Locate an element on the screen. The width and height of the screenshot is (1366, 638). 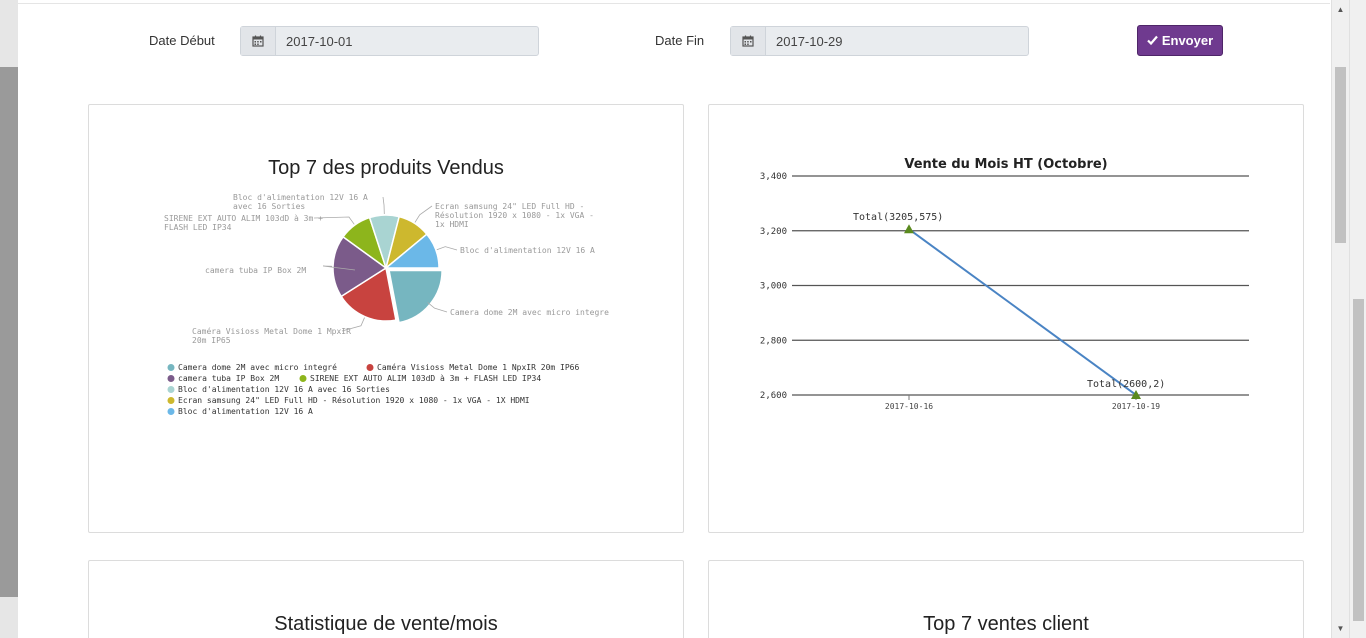
date-filter-bar: Date Début Date Fin Envoyer is located at coordinates (674, 41).